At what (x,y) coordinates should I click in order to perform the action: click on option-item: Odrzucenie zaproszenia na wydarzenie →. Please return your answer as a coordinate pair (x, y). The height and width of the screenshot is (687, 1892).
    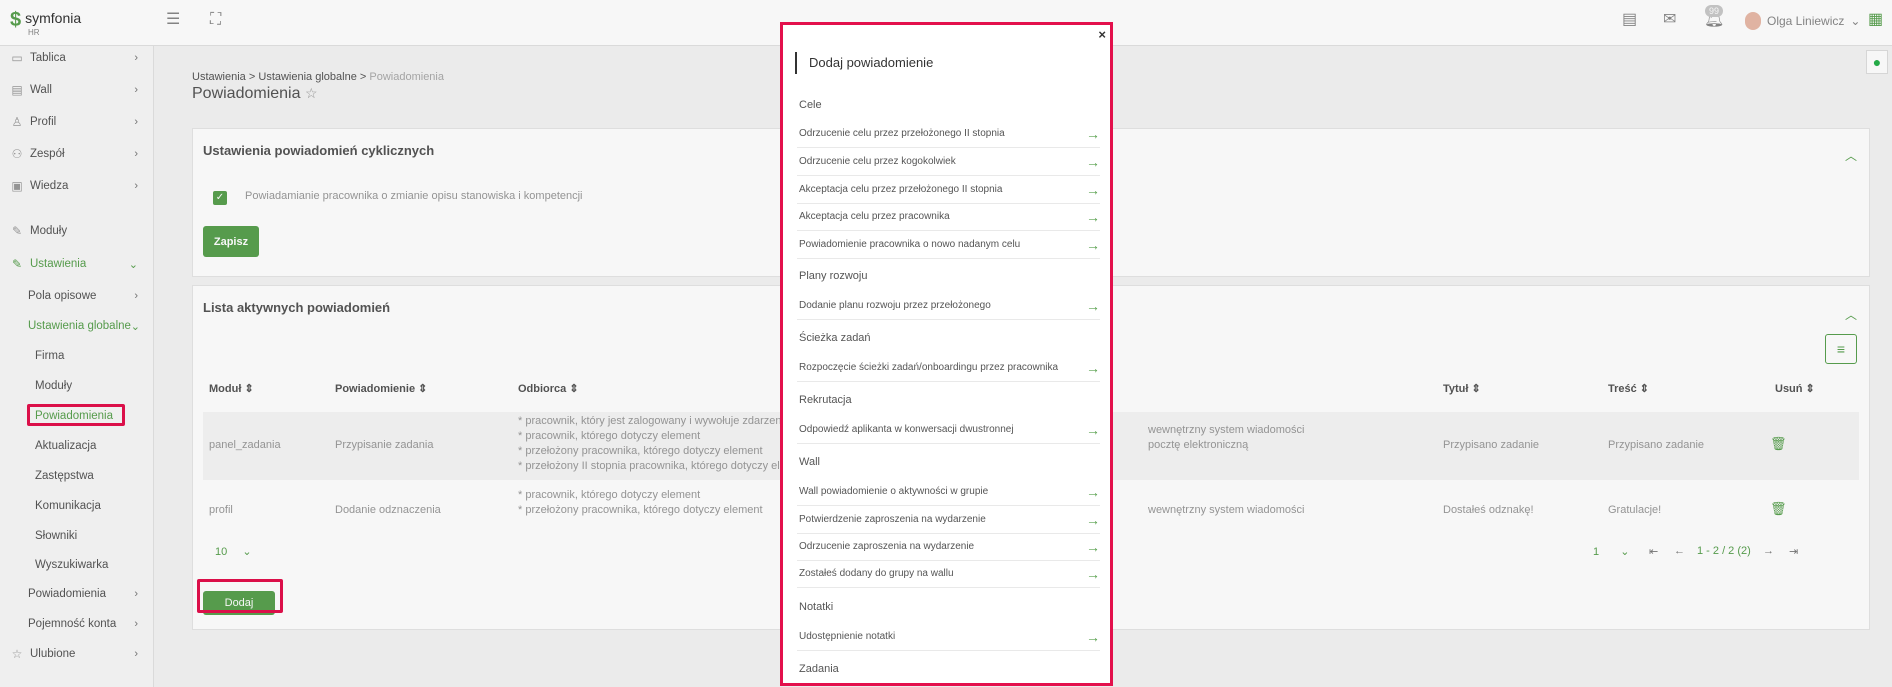
    Looking at the image, I should click on (948, 547).